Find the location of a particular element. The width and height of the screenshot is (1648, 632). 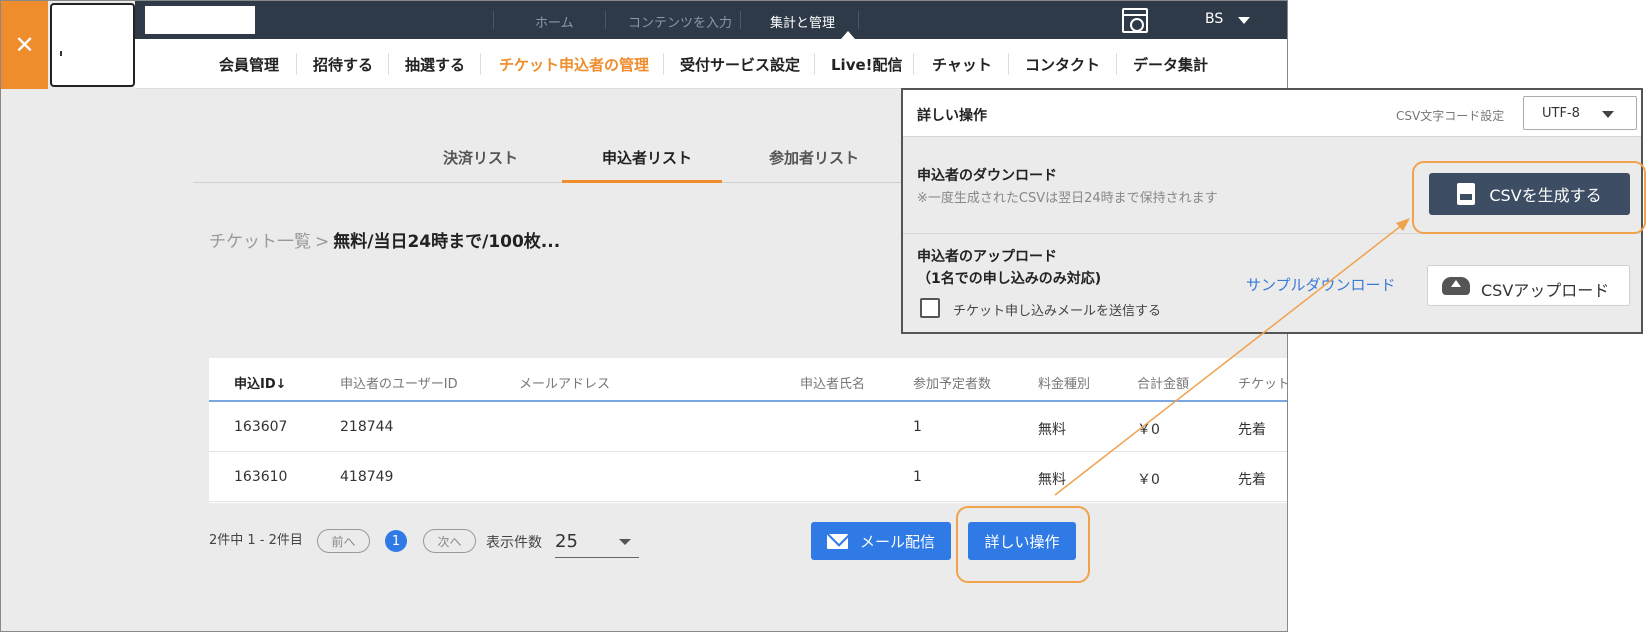

nav-contact: コンタクト is located at coordinates (1062, 64).